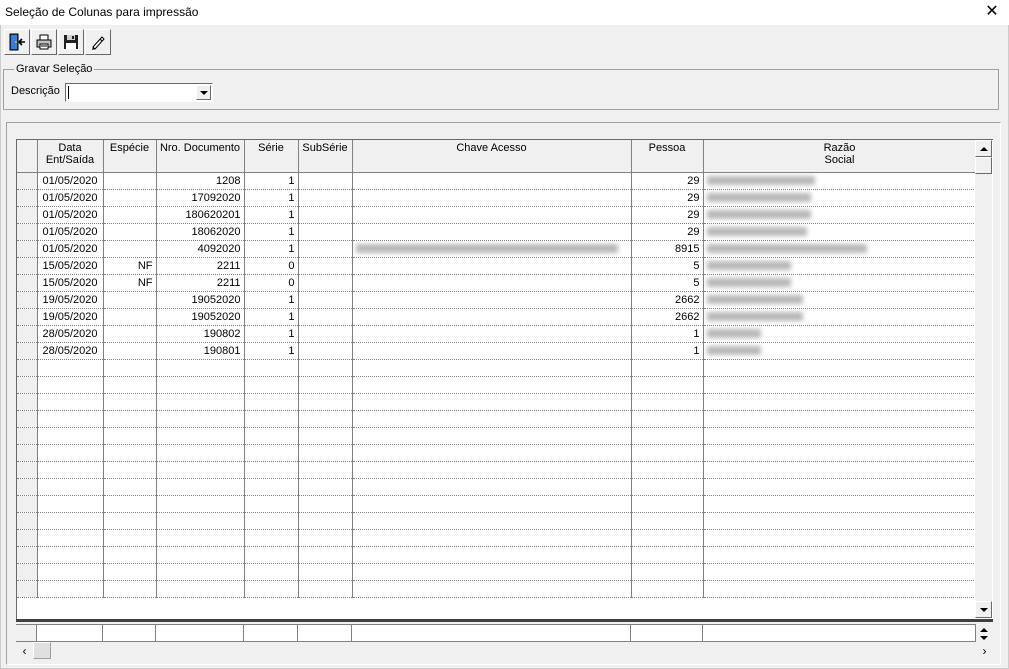  What do you see at coordinates (130, 156) in the screenshot?
I see `column-header: Espécie` at bounding box center [130, 156].